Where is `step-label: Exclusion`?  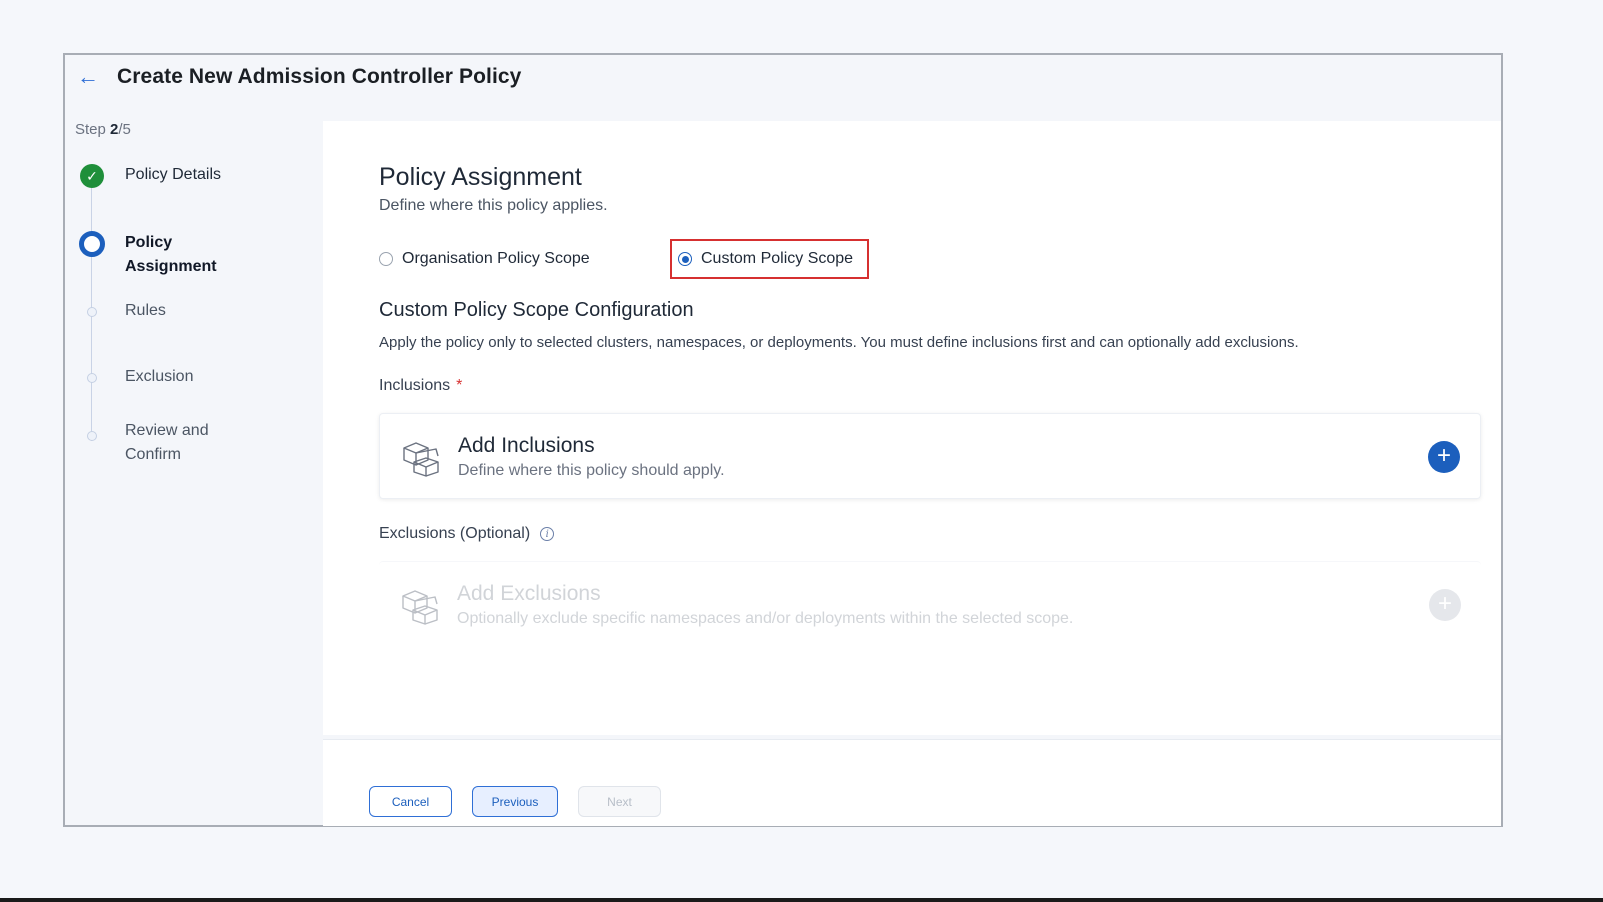
step-label: Exclusion is located at coordinates (159, 376).